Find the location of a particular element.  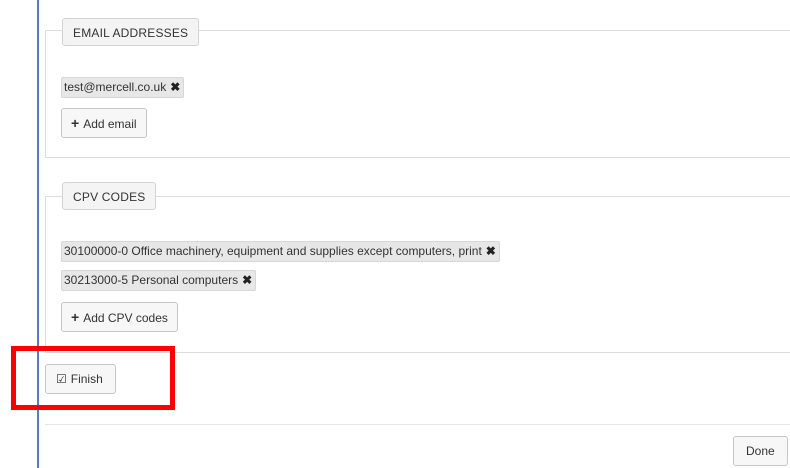

email-tag: test@mercell.co.uk ✖ is located at coordinates (123, 87).